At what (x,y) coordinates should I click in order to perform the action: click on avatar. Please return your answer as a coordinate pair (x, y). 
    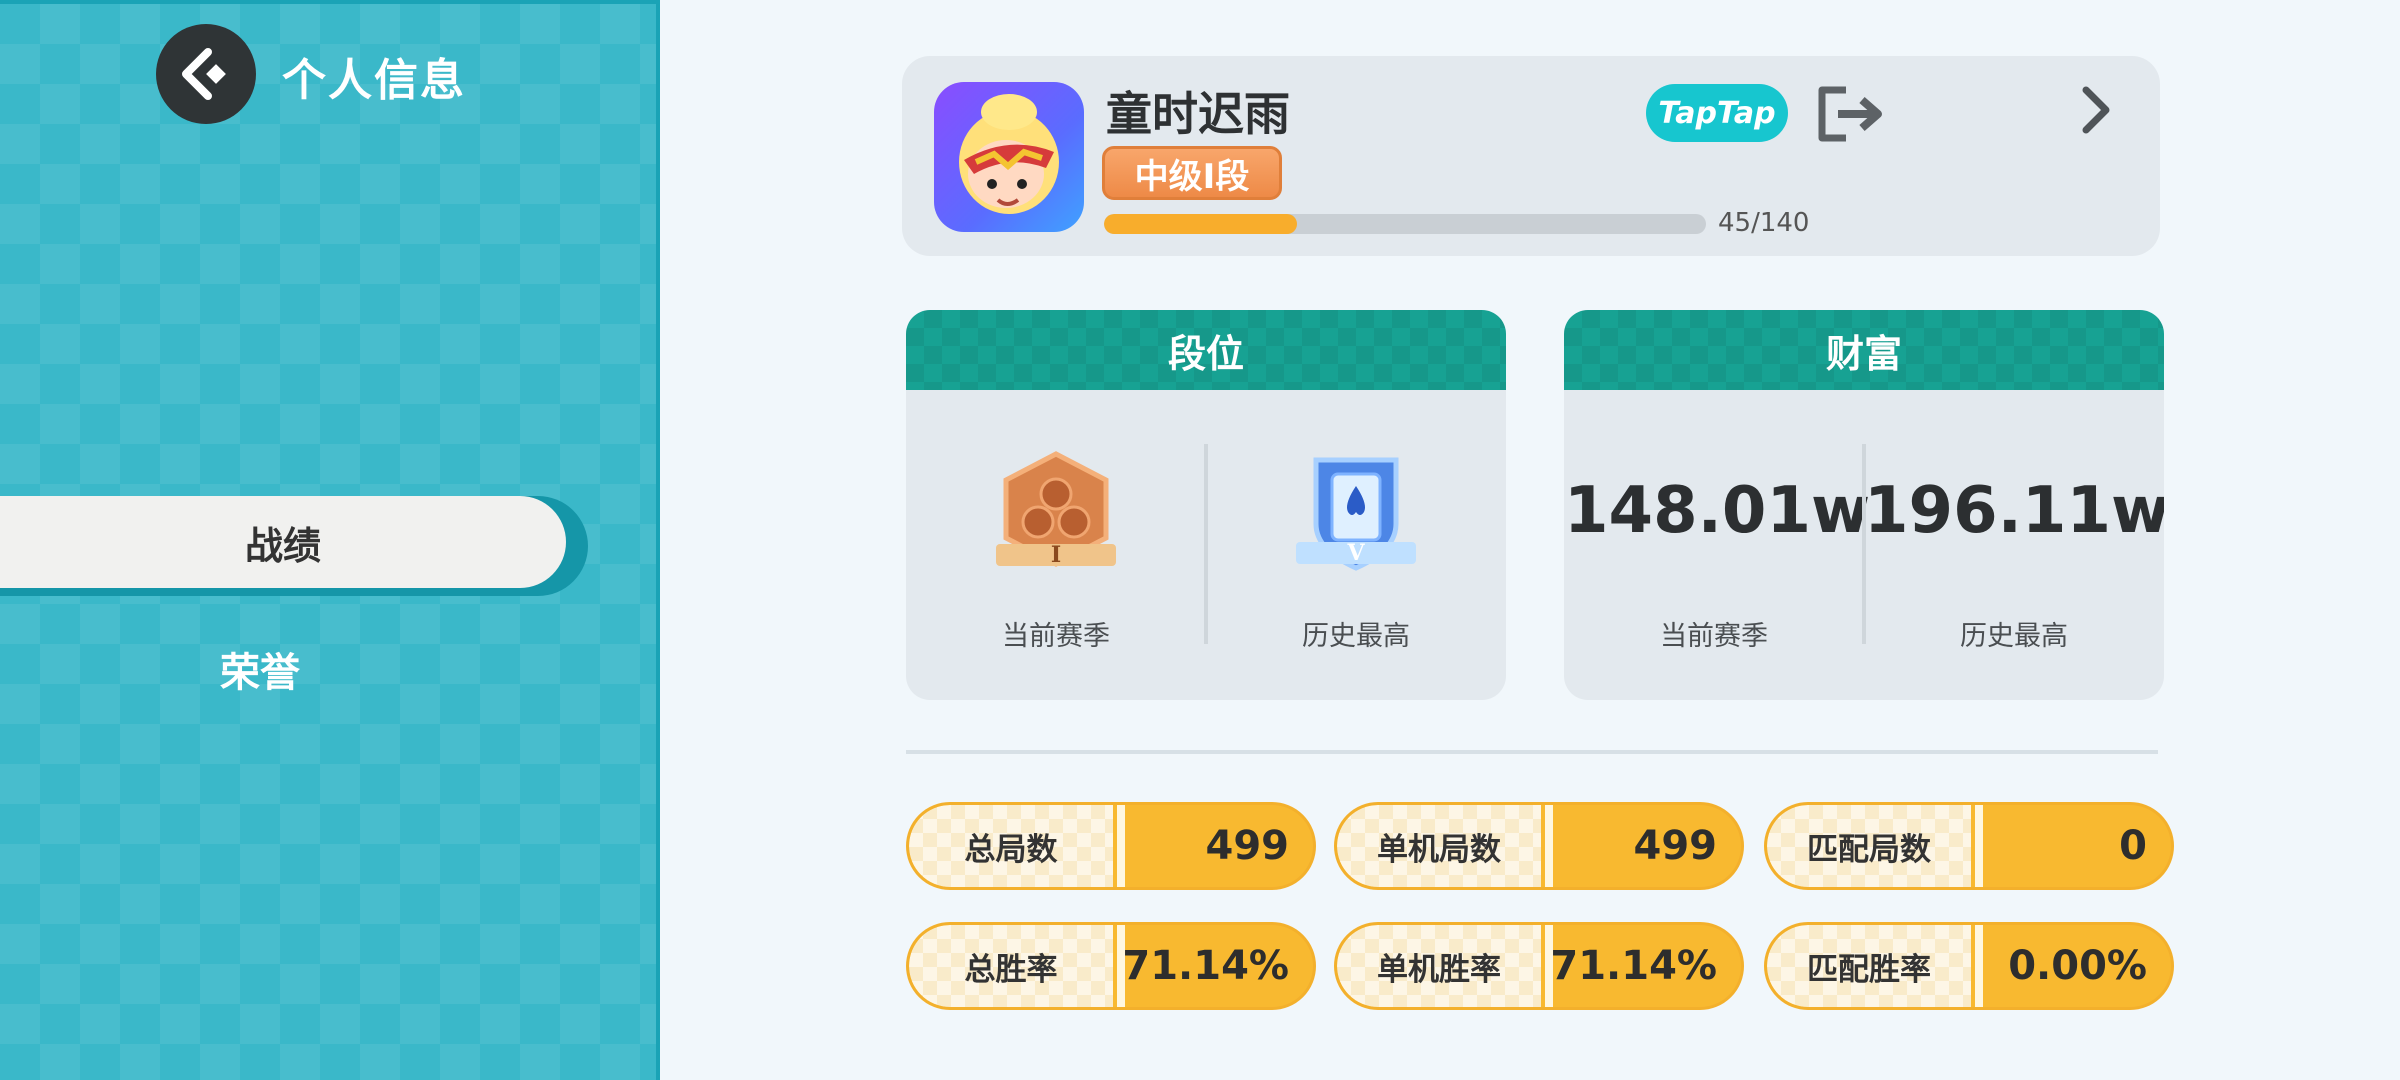
    Looking at the image, I should click on (1009, 157).